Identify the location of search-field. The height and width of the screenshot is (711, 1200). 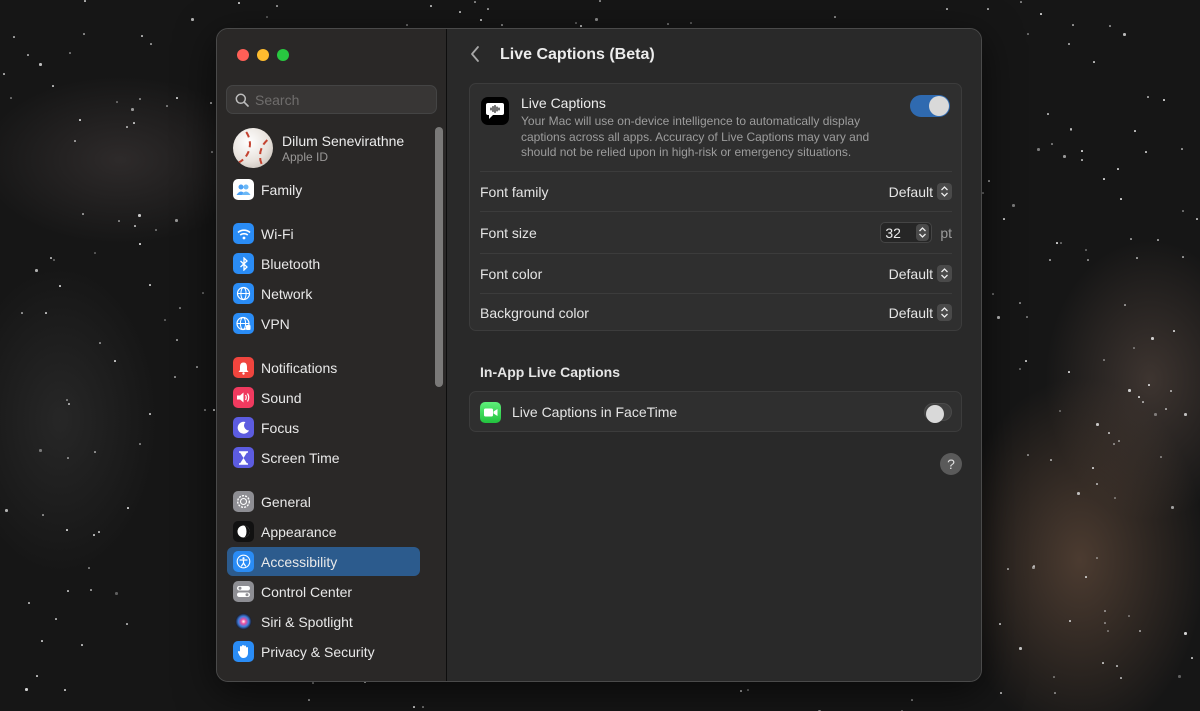
(331, 99).